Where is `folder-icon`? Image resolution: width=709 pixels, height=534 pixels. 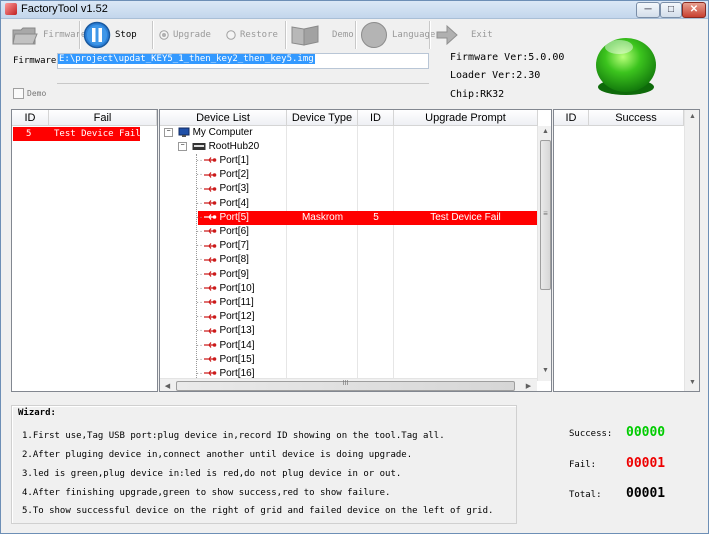
folder-icon is located at coordinates (25, 36).